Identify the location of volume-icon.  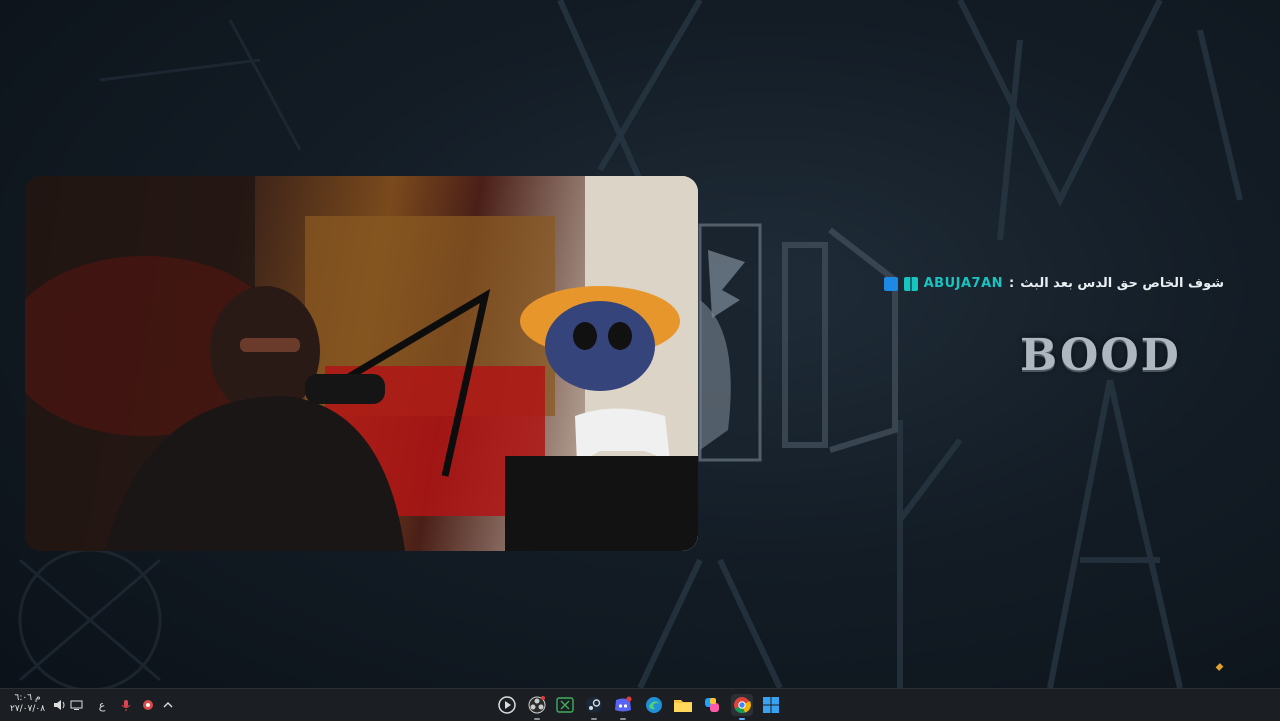
(60, 705).